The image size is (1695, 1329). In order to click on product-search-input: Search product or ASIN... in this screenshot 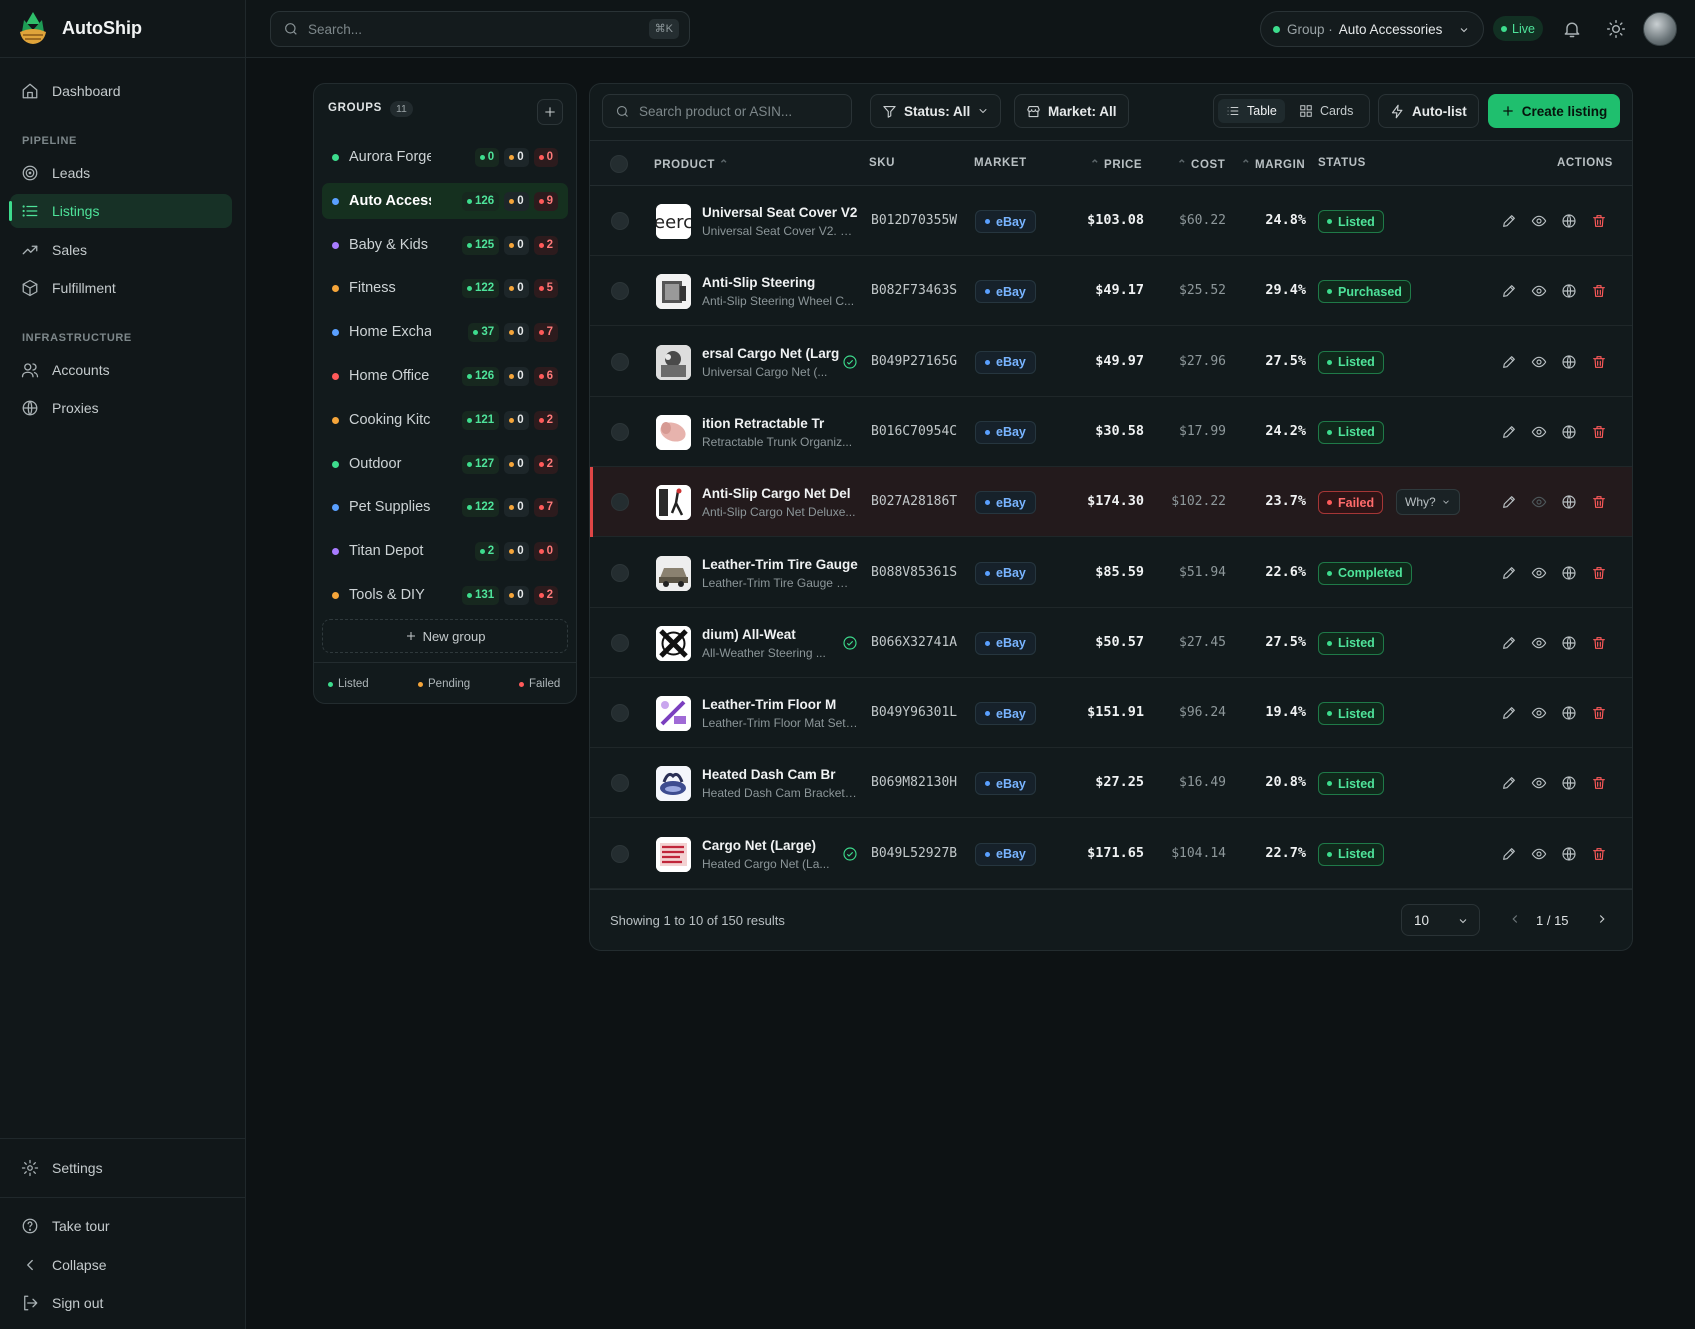, I will do `click(727, 111)`.